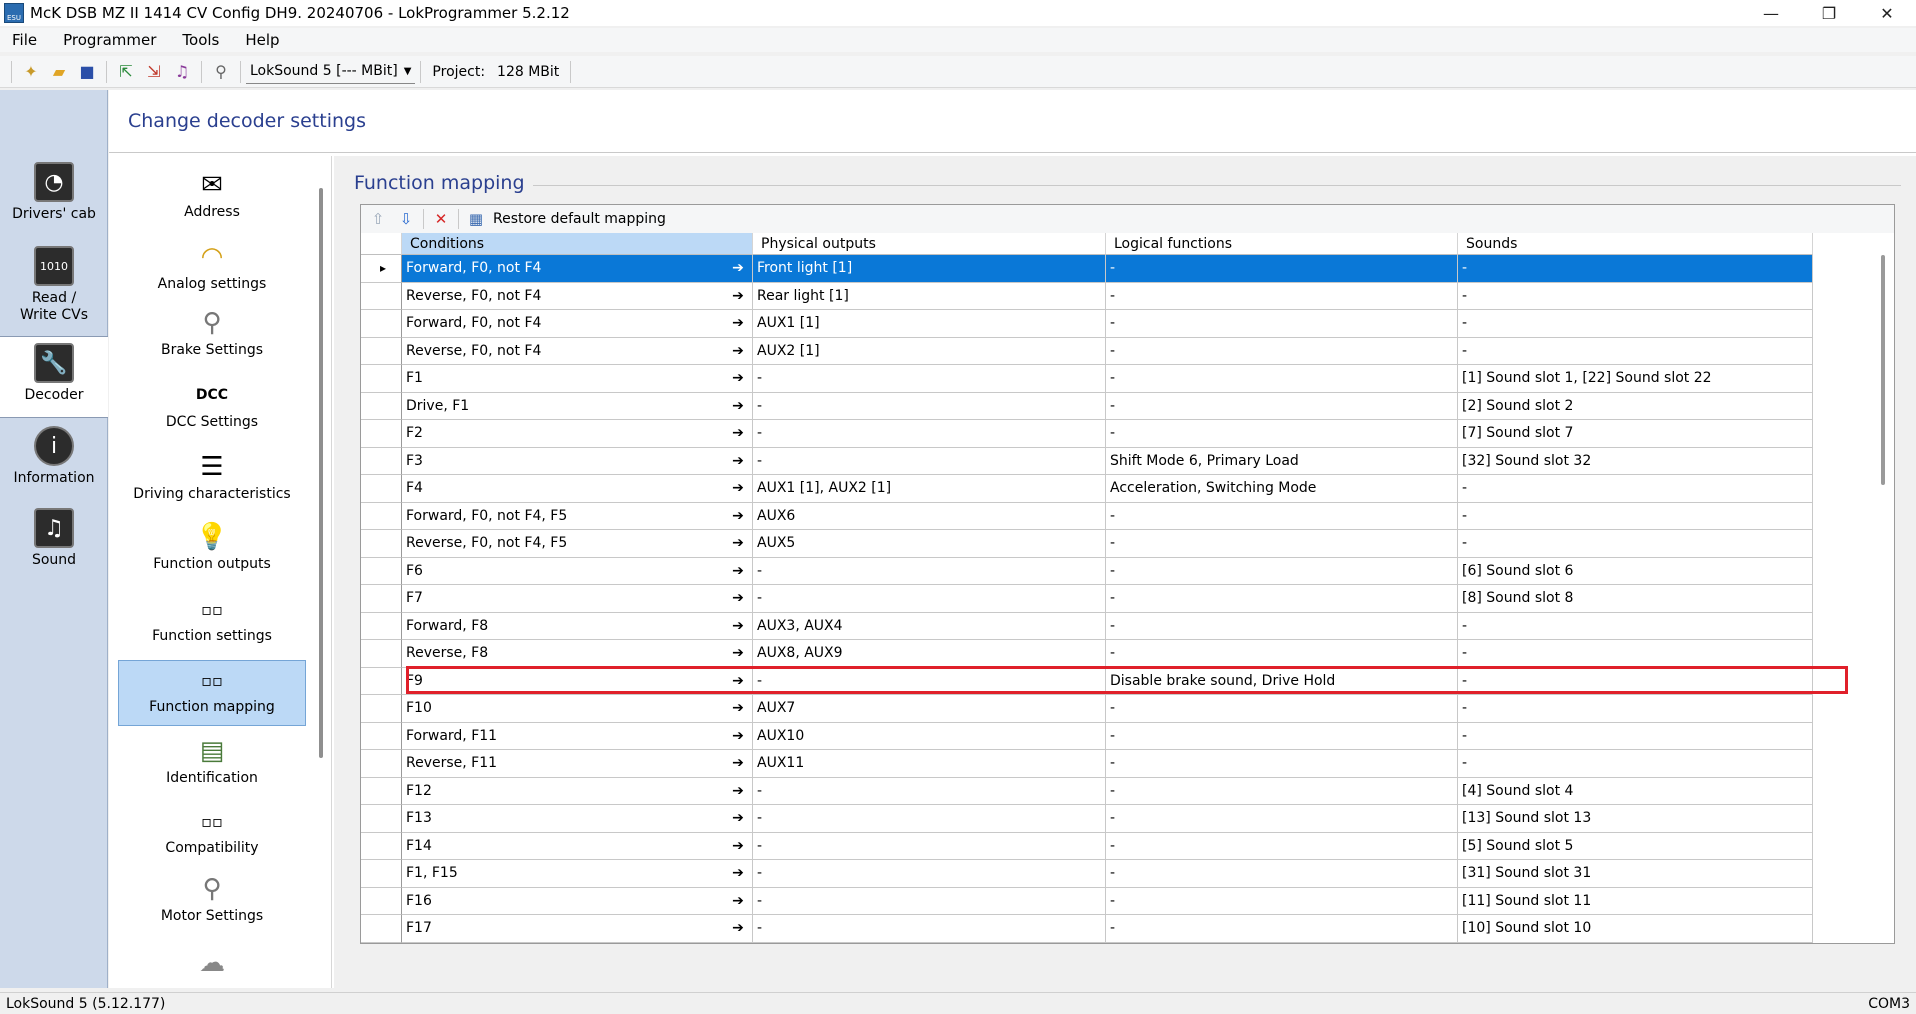 This screenshot has height=1014, width=1916. I want to click on cell-logical-functions: Shift Mode 6, Primary Load, so click(1282, 461).